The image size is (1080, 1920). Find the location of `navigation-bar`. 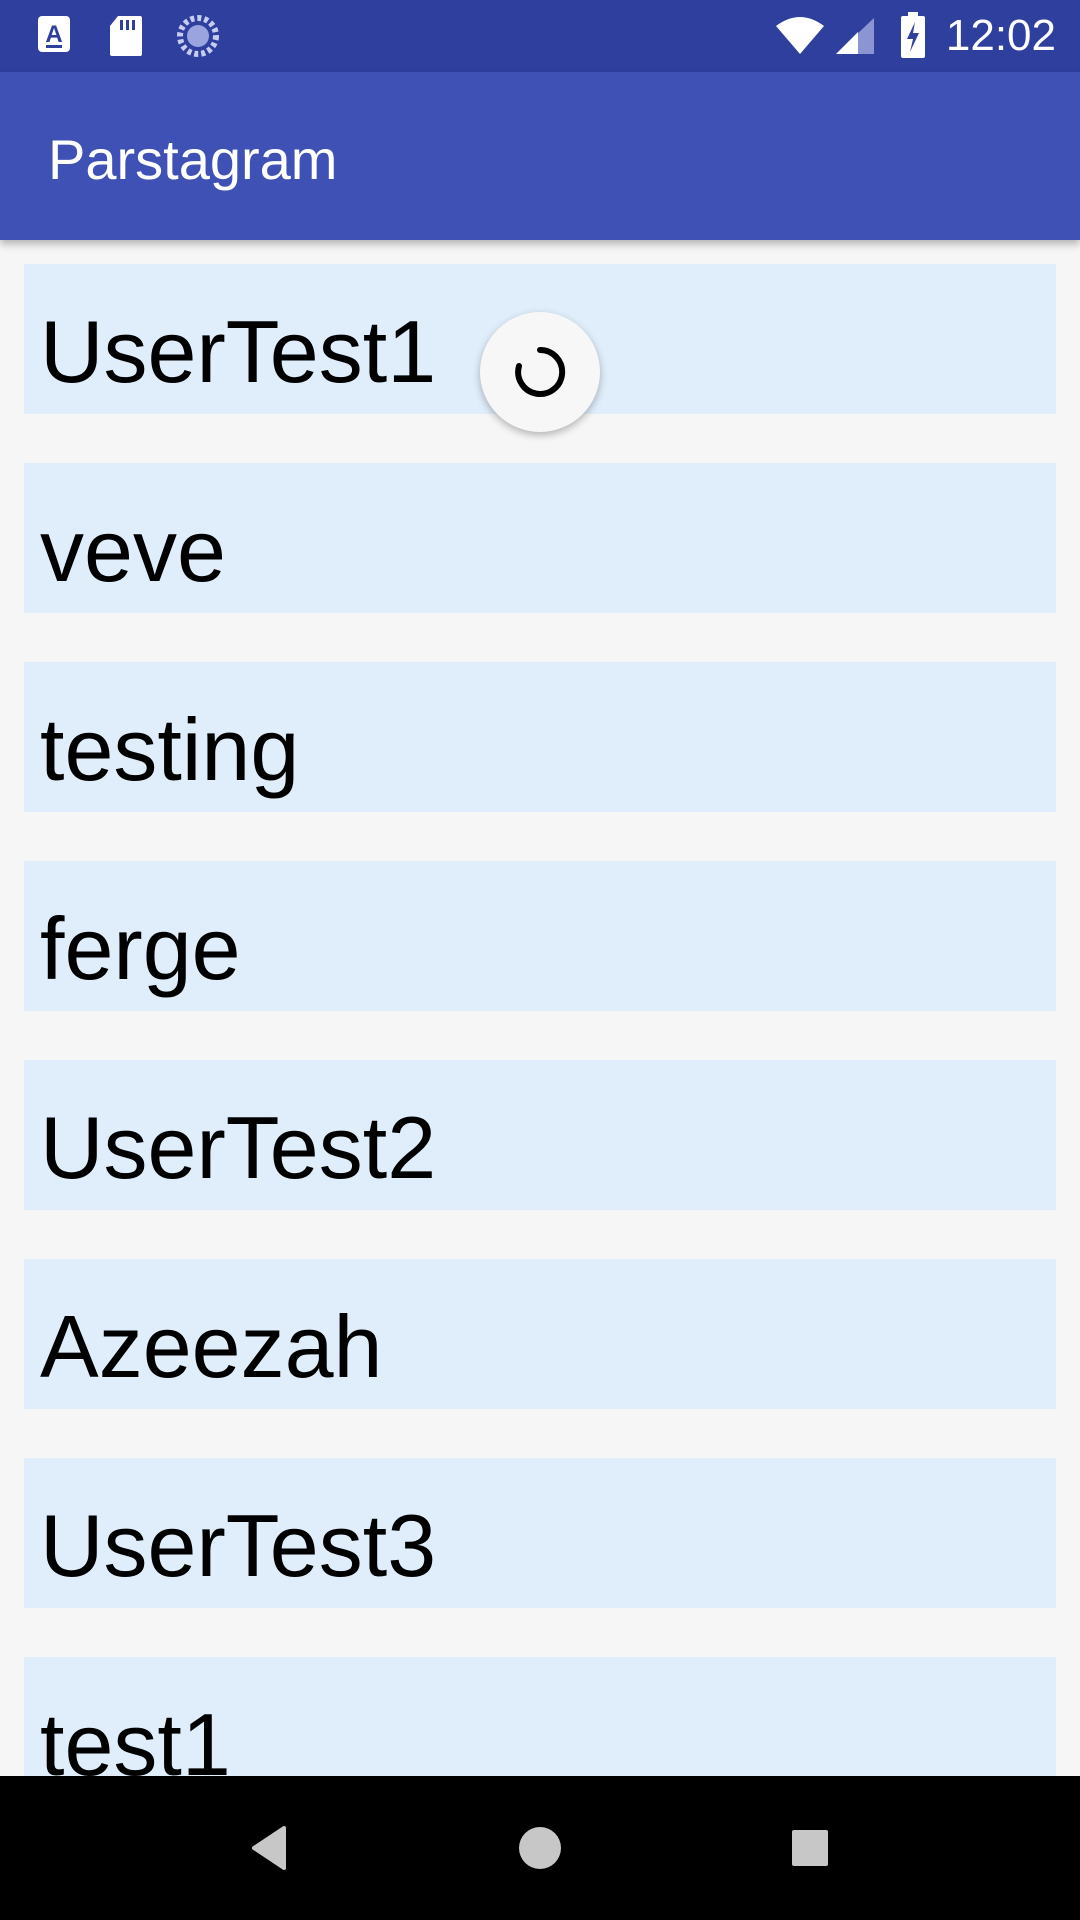

navigation-bar is located at coordinates (540, 1848).